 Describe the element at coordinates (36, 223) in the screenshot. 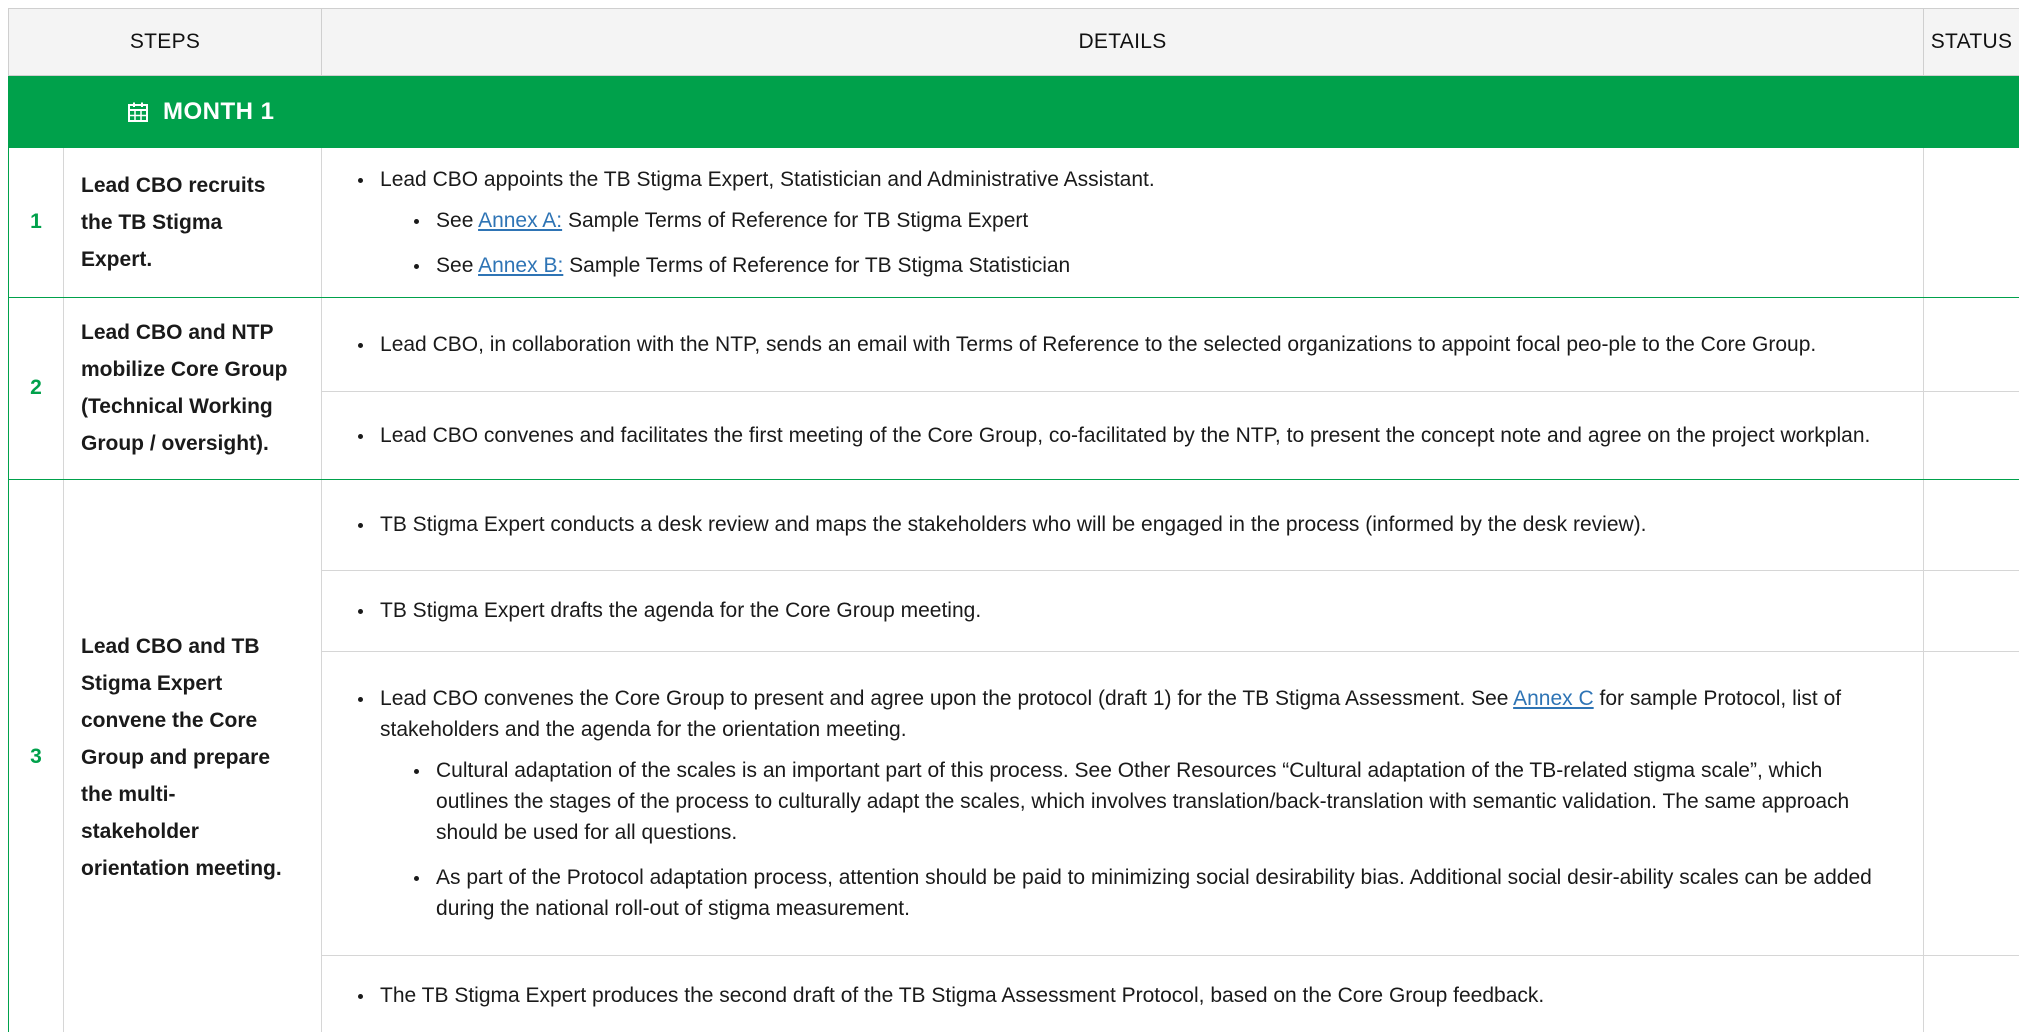

I see `step-number: 1` at that location.